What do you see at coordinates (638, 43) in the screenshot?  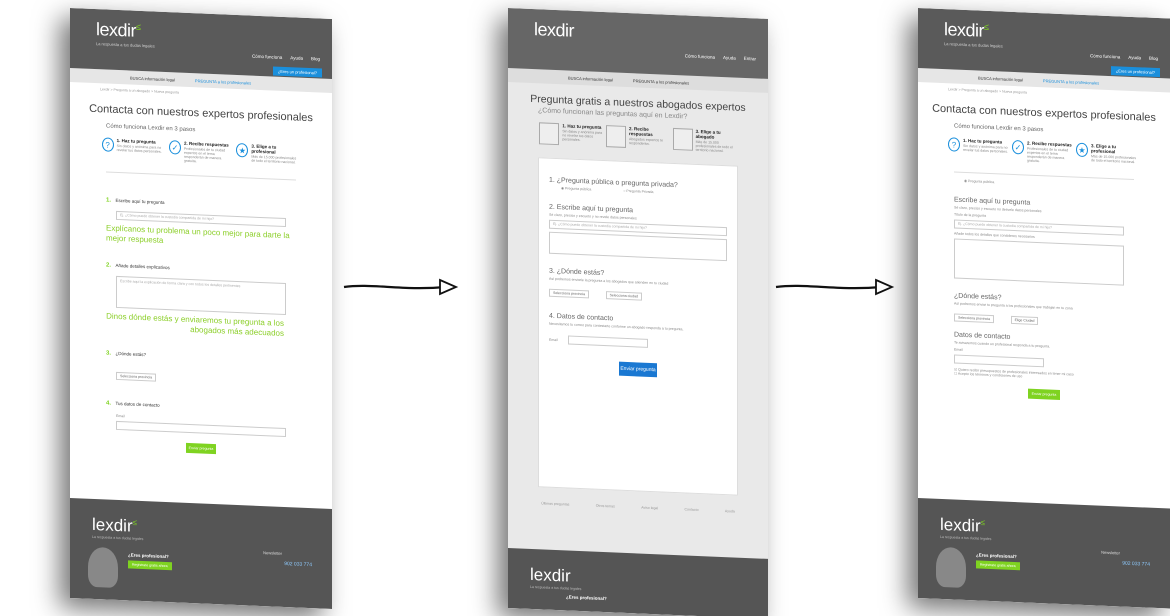 I see `header: lexdir Cómo funciona Ayuda Entrar` at bounding box center [638, 43].